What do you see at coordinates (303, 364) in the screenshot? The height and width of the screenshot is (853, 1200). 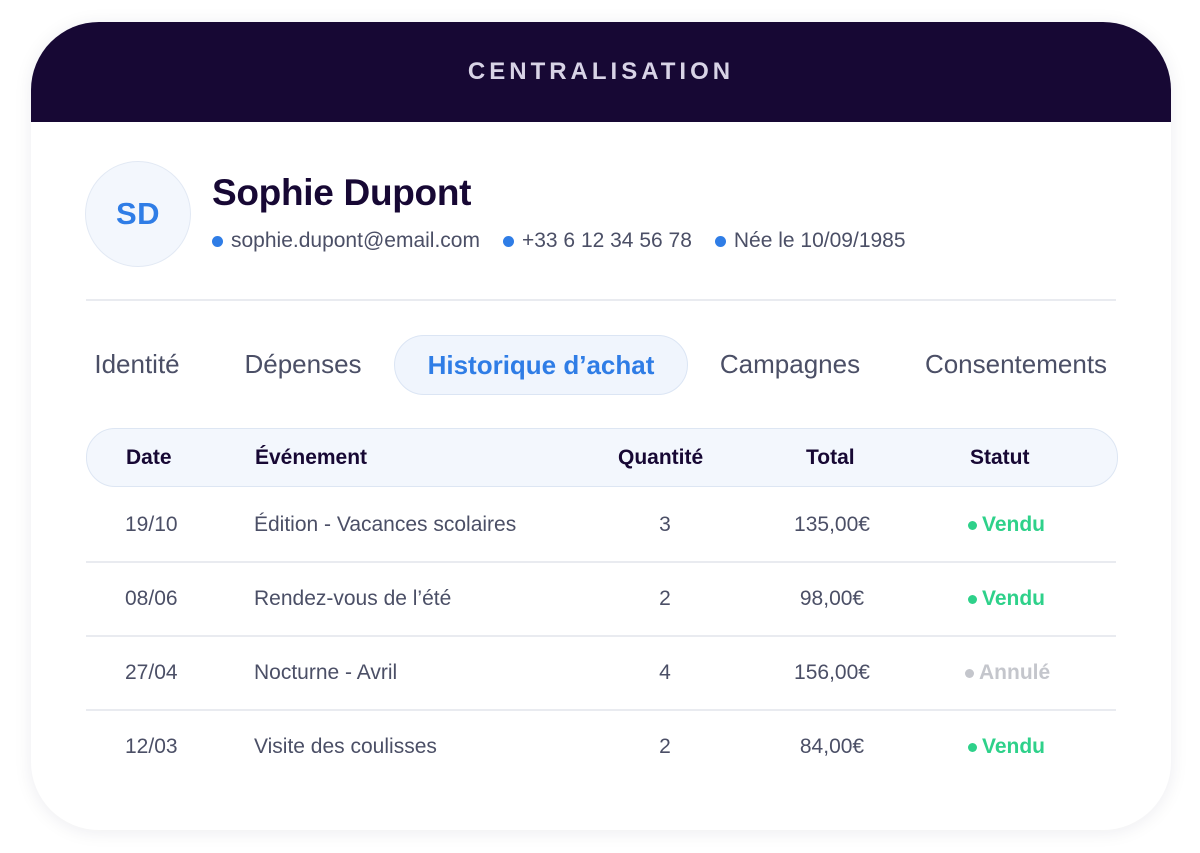 I see `tab-depenses: Dépenses` at bounding box center [303, 364].